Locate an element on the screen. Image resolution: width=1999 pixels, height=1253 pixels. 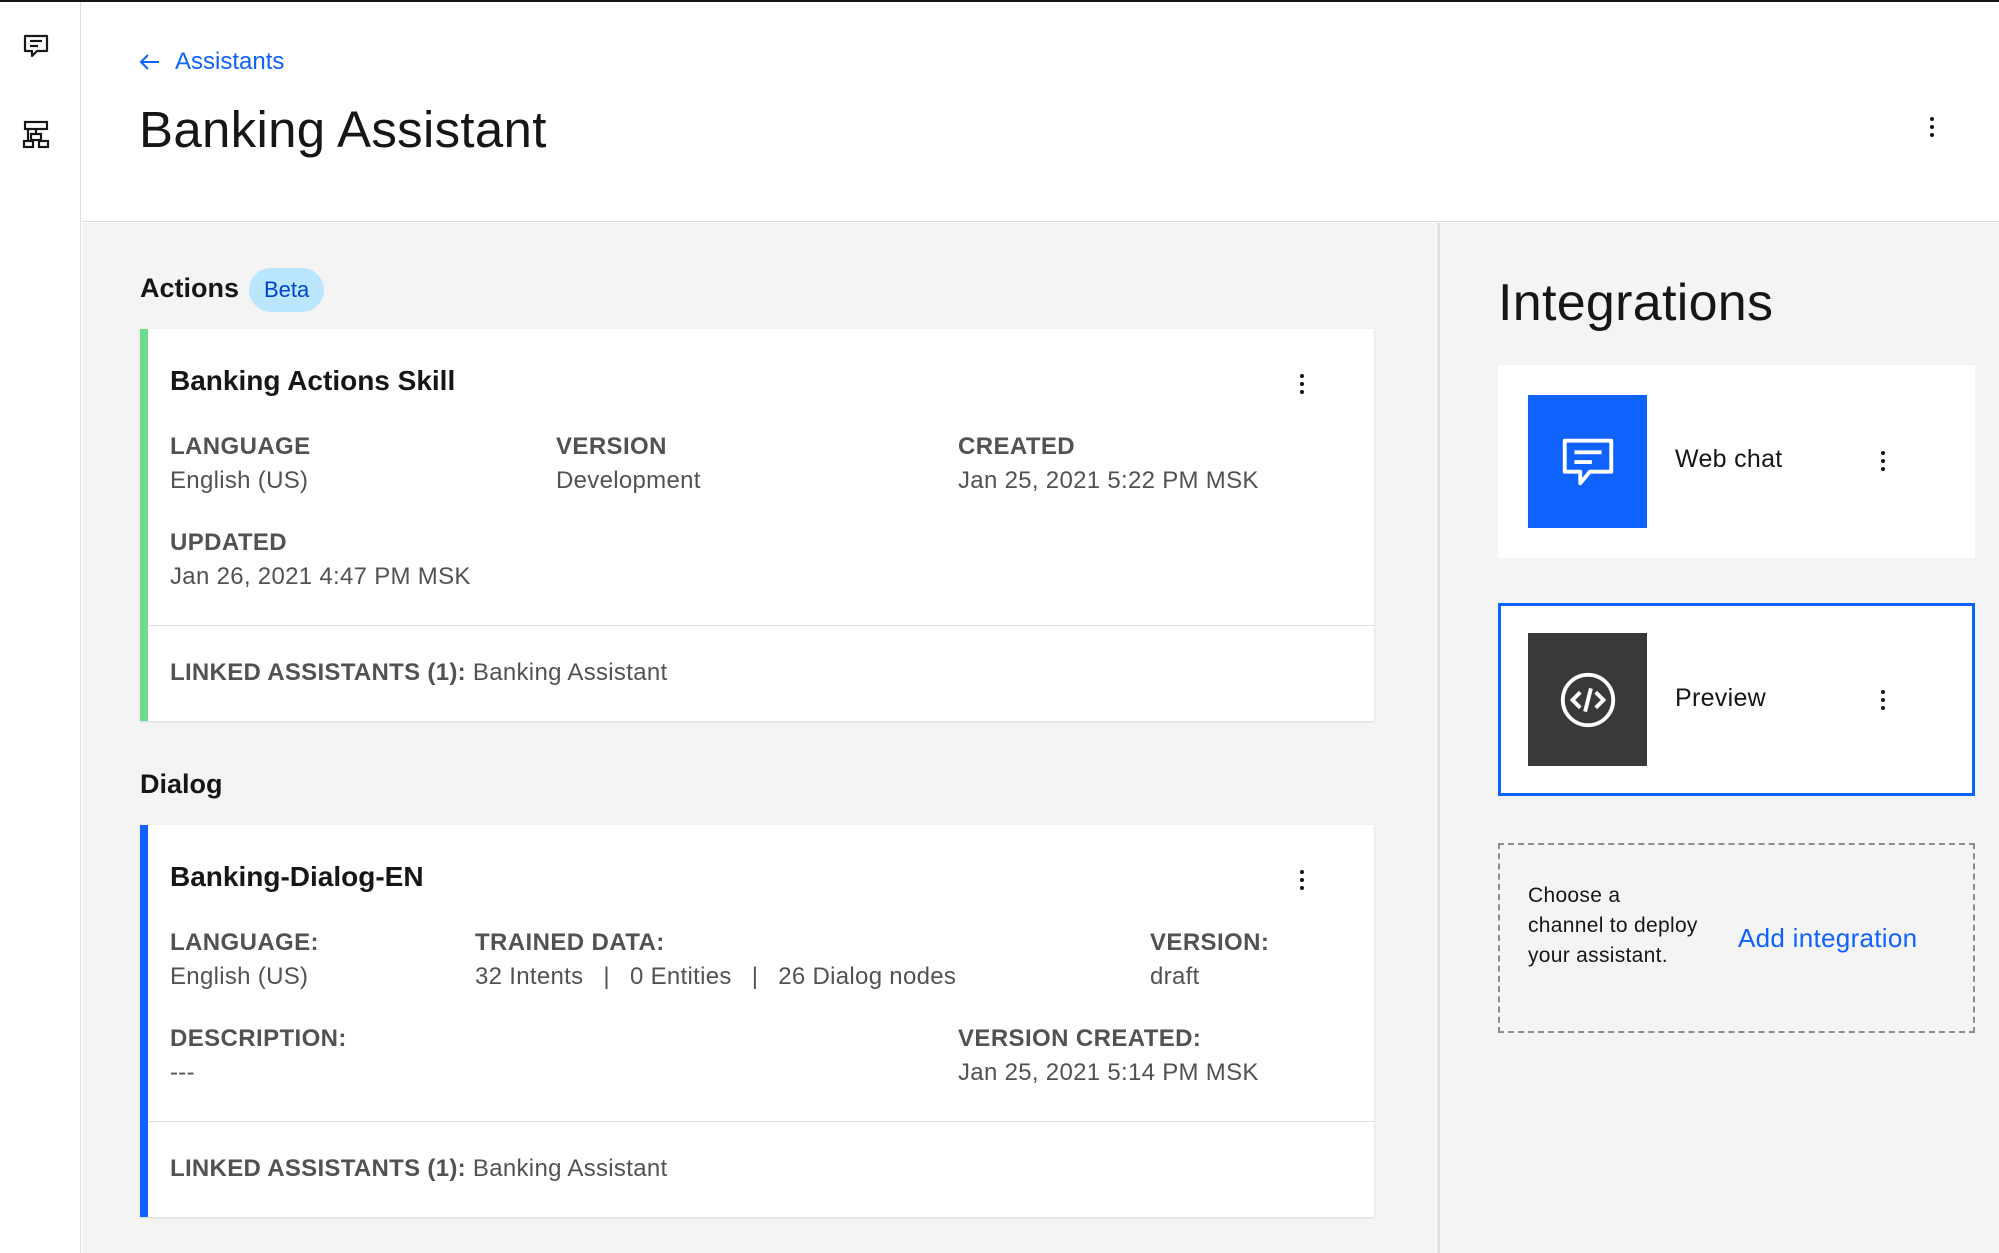
language-label: LANGUAGE: is located at coordinates (244, 942).